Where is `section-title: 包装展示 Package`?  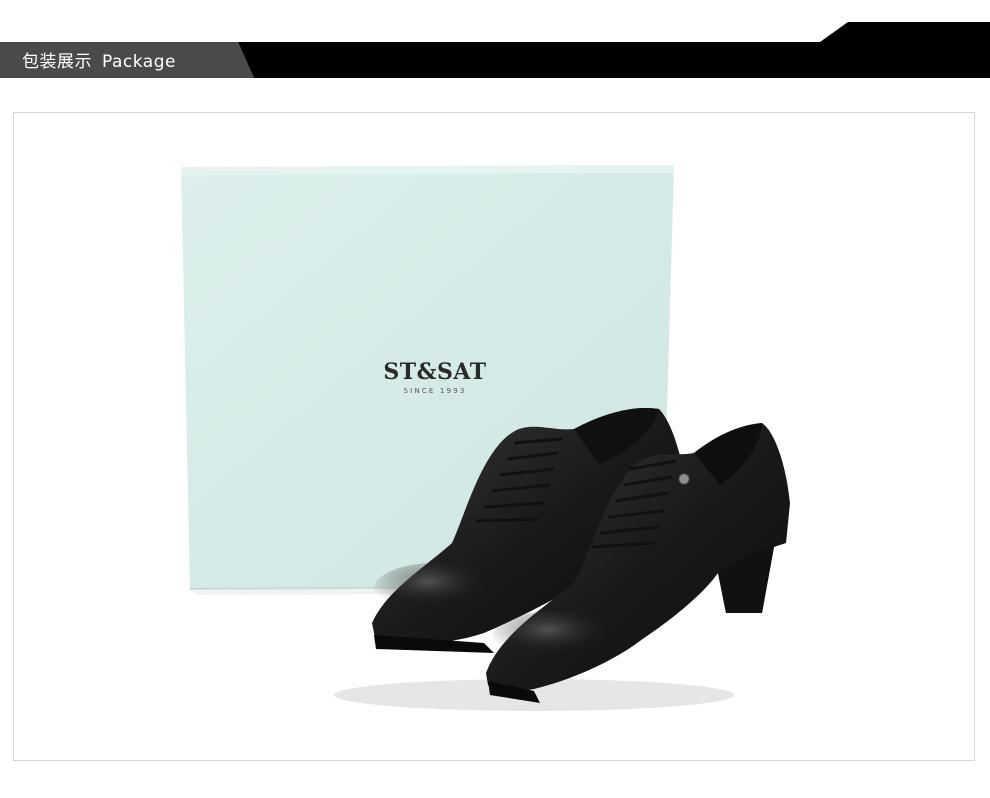 section-title: 包装展示 Package is located at coordinates (99, 59).